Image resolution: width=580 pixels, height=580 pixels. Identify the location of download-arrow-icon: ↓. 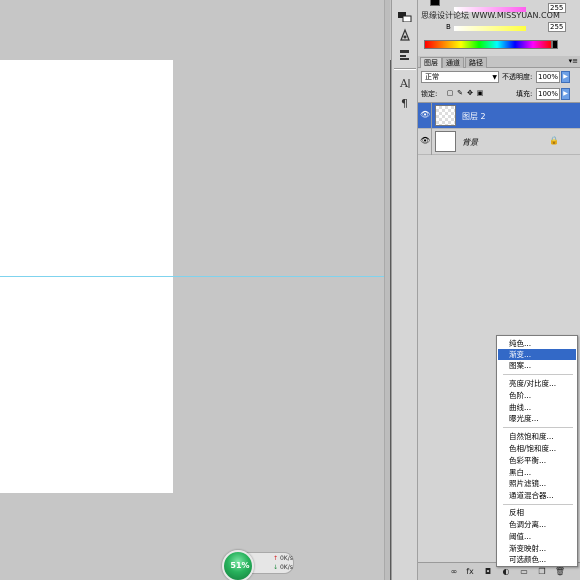
(276, 567).